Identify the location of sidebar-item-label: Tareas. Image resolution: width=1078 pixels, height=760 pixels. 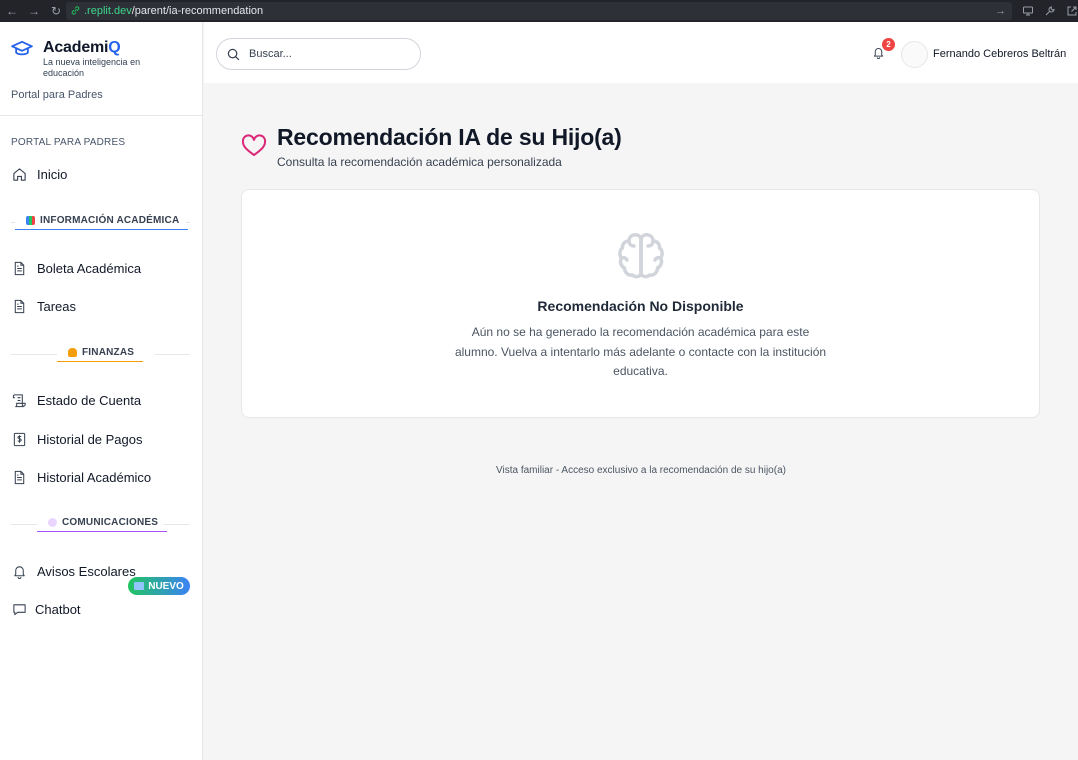
(57, 306).